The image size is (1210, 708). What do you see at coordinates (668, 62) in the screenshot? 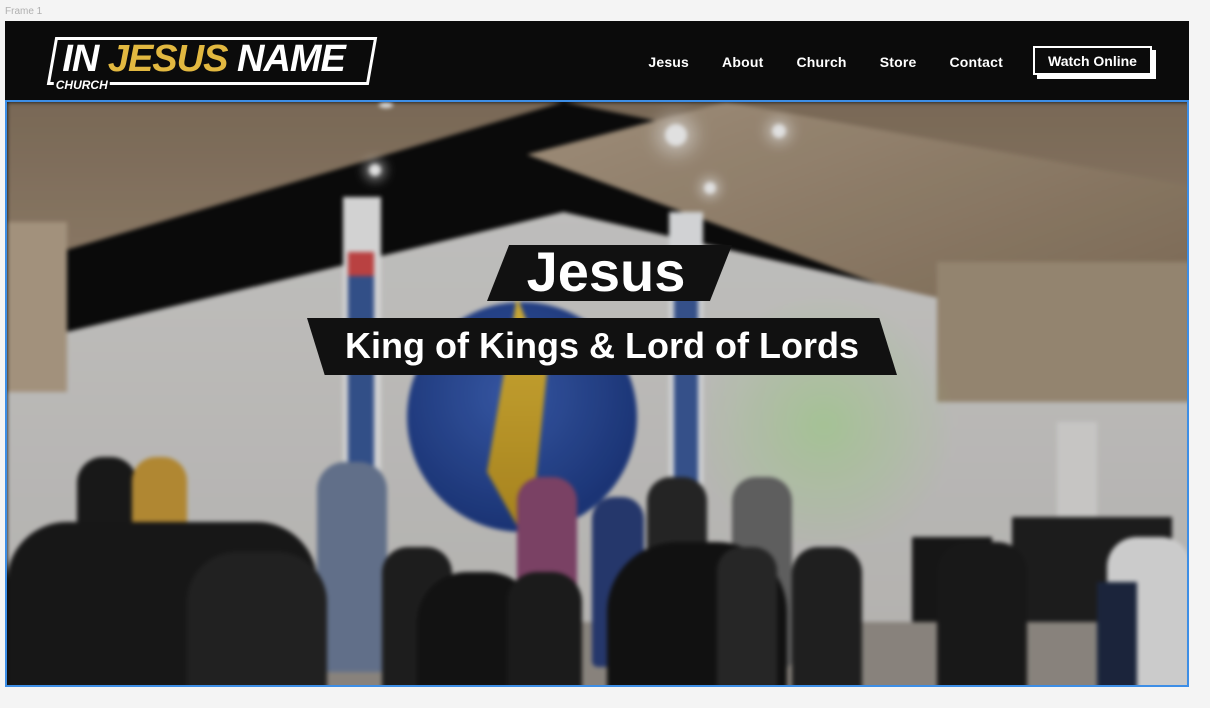
I see `nav-jesus: Jesus` at bounding box center [668, 62].